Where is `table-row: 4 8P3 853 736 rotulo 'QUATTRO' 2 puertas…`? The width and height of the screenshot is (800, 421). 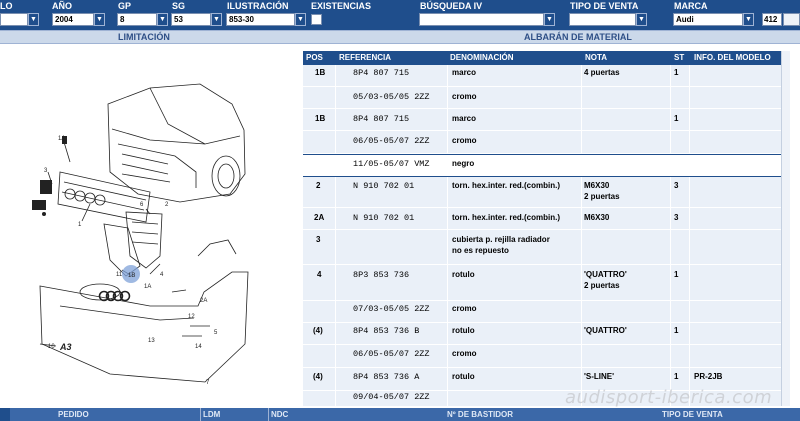
table-row: 4 8P3 853 736 rotulo 'QUATTRO' 2 puertas… is located at coordinates (542, 283).